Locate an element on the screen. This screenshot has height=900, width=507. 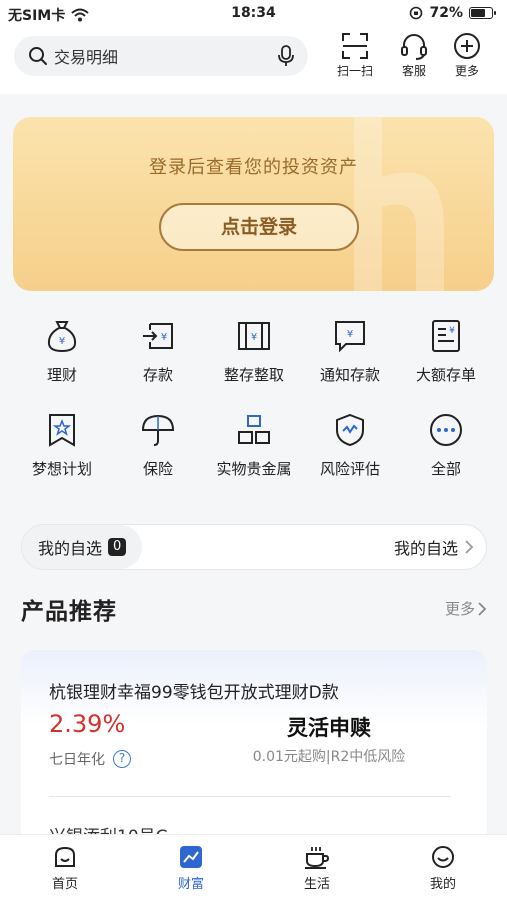
login-tip: 登录后查看您的投资资产 is located at coordinates (253, 167).